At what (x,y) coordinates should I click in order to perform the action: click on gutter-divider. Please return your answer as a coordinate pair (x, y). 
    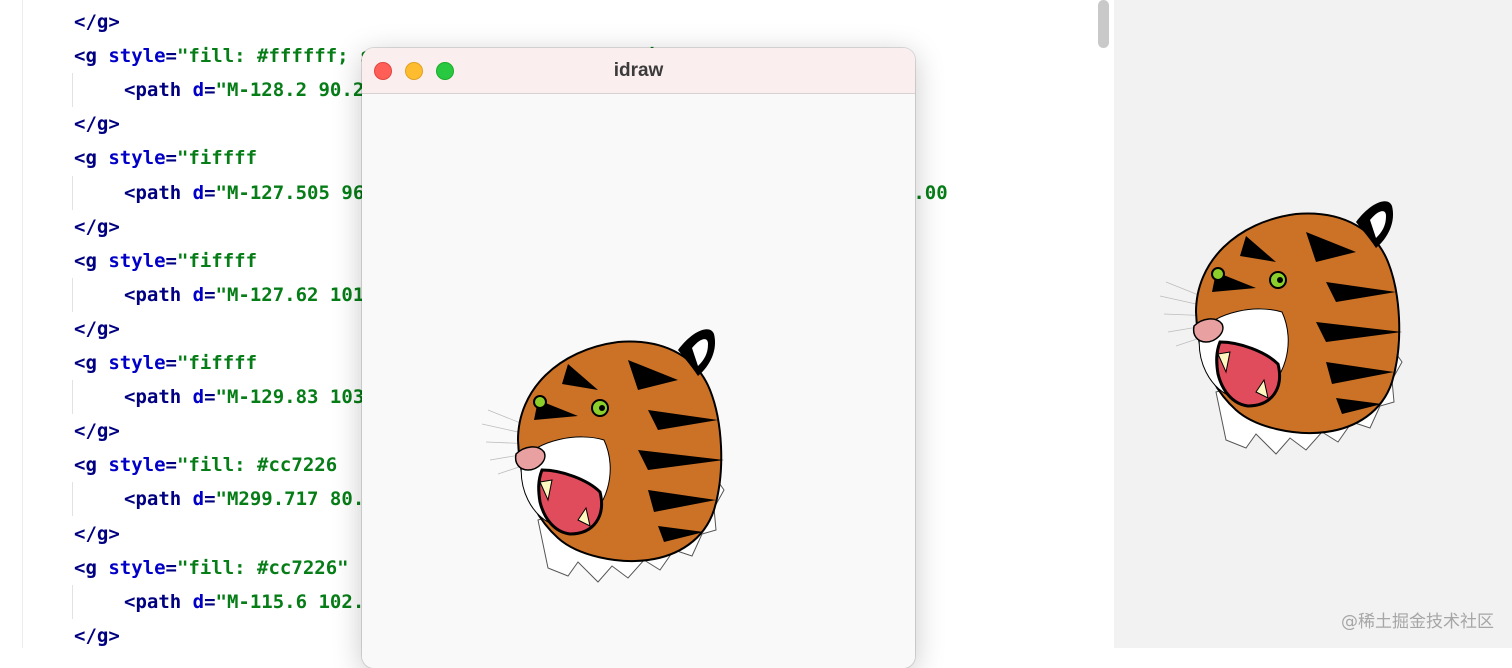
    Looking at the image, I should click on (22, 324).